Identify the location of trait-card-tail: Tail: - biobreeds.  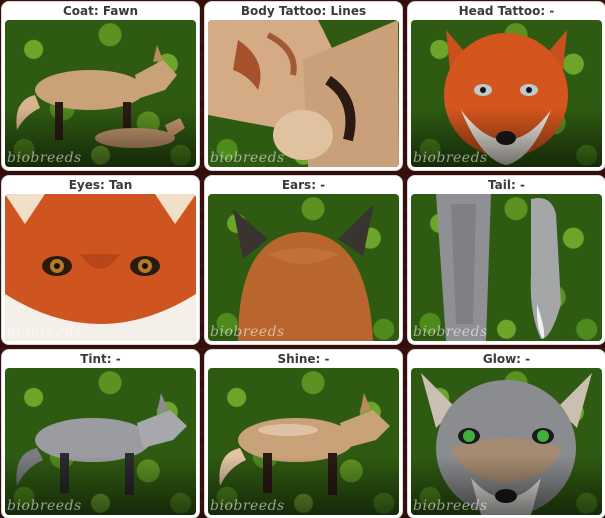
(506, 260).